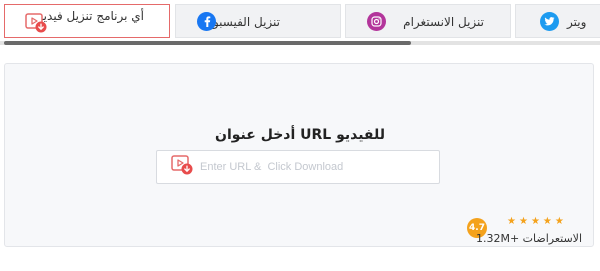 This screenshot has height=271, width=600. I want to click on rating-stars: ★ ★ ★ ★ ★, so click(535, 222).